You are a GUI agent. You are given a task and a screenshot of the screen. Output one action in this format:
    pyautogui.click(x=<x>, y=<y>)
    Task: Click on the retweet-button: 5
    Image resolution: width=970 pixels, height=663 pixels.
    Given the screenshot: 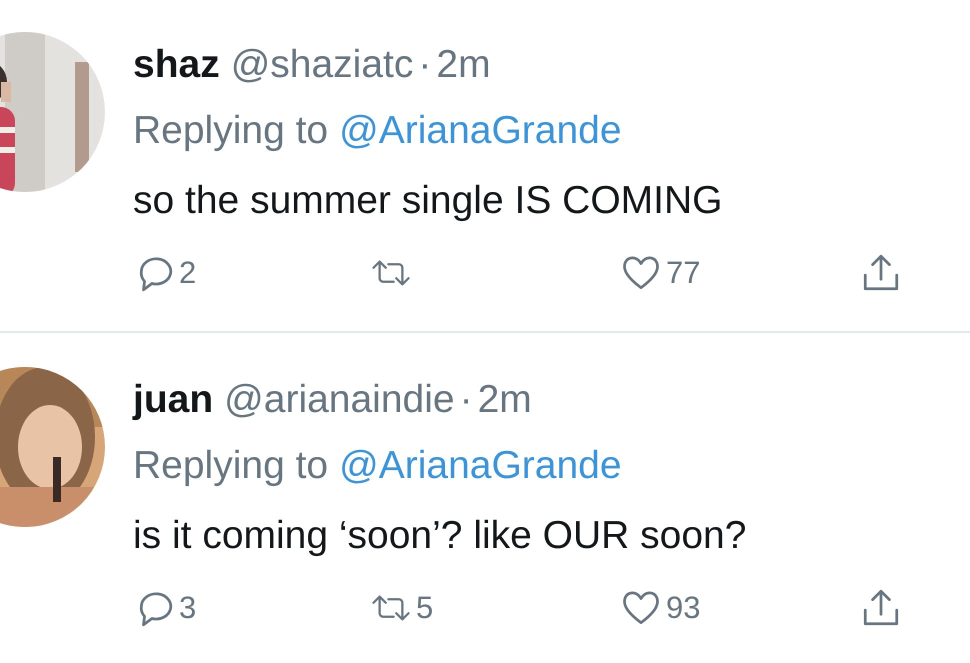 What is the action you would take?
    pyautogui.click(x=402, y=608)
    